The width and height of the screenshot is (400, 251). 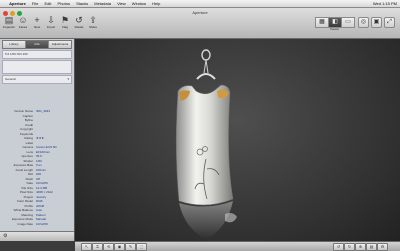 I want to click on camera-info-readout: 5.6 1/60 ISO 200, so click(x=37, y=54).